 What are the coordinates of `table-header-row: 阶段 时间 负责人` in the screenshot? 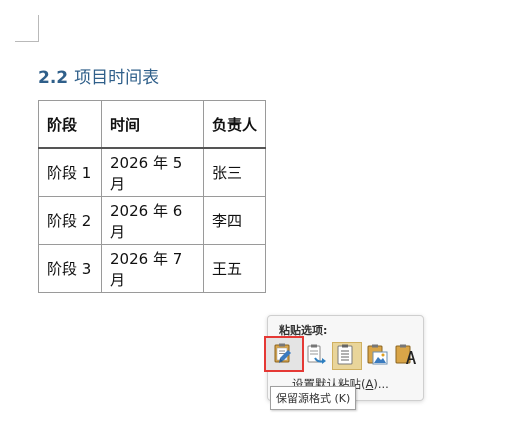 It's located at (152, 124).